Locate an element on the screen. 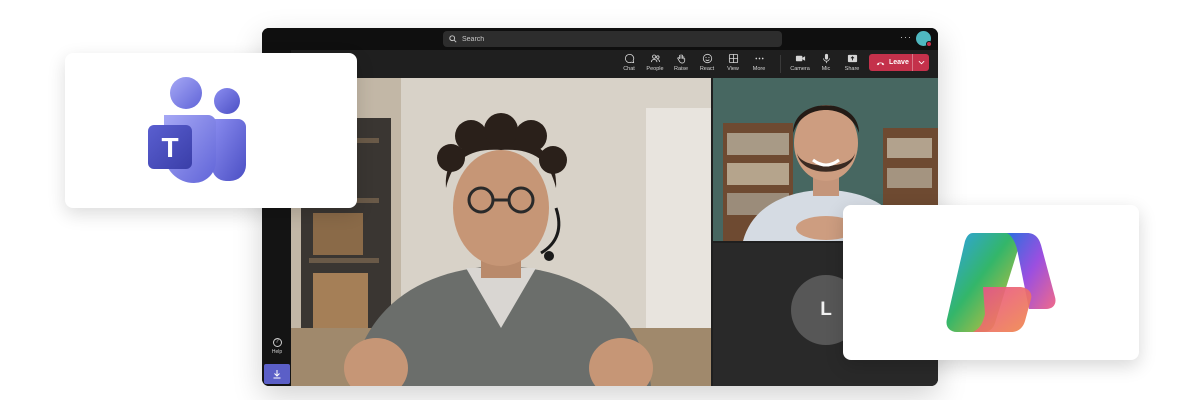 This screenshot has height=400, width=1200. help-label: Help is located at coordinates (277, 352).